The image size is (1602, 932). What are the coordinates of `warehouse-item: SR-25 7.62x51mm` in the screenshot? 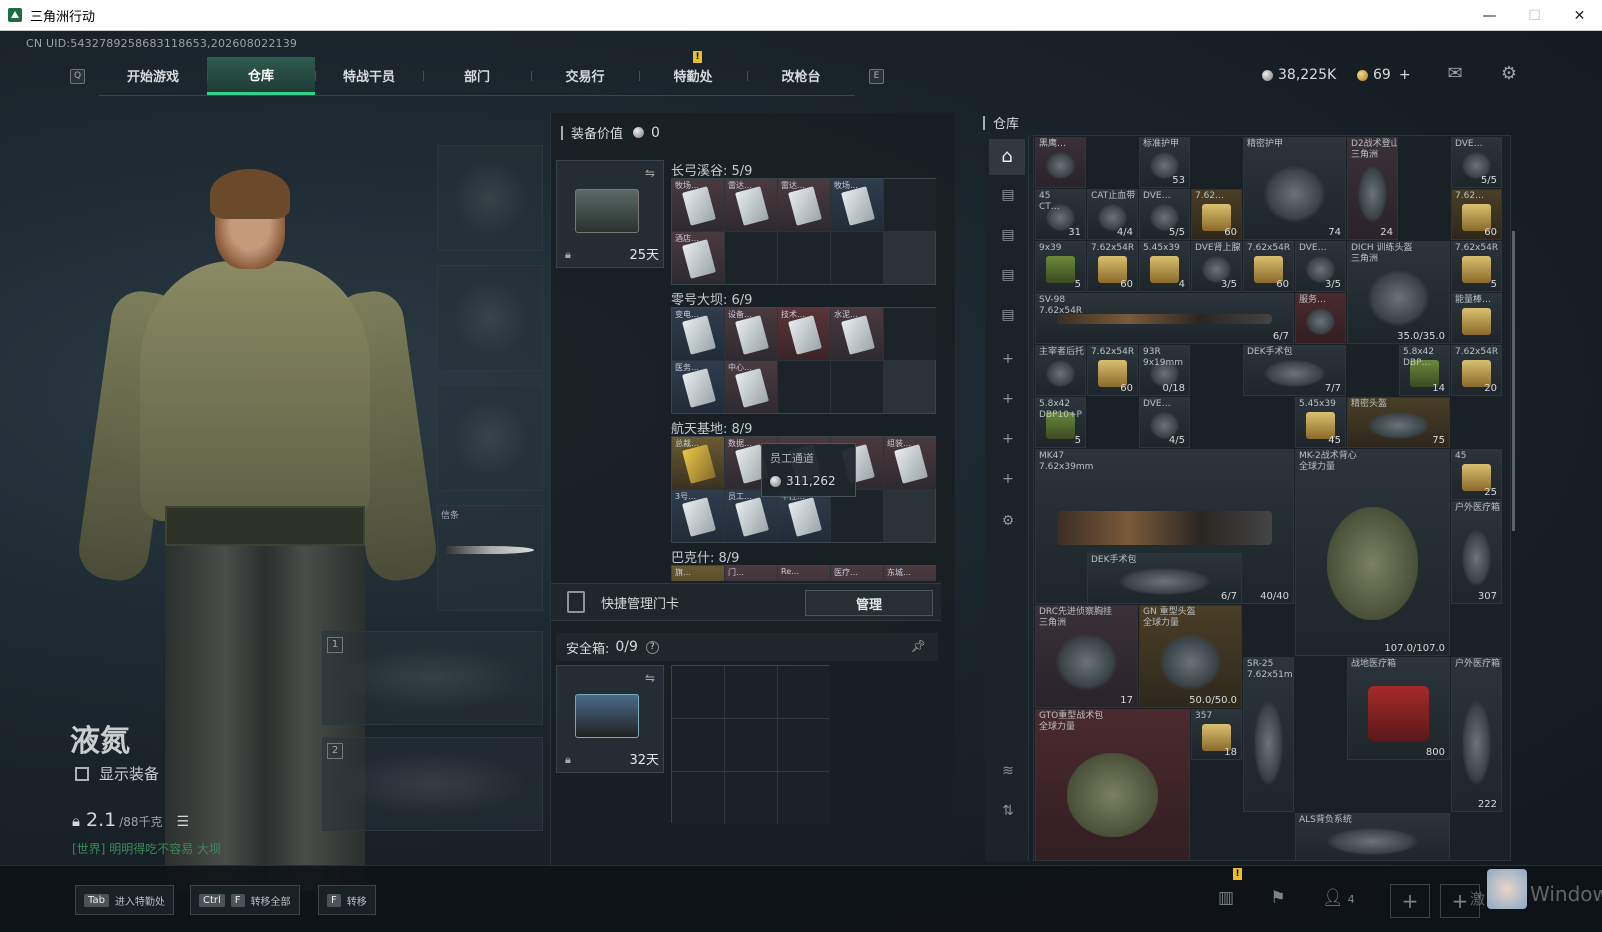 It's located at (1268, 734).